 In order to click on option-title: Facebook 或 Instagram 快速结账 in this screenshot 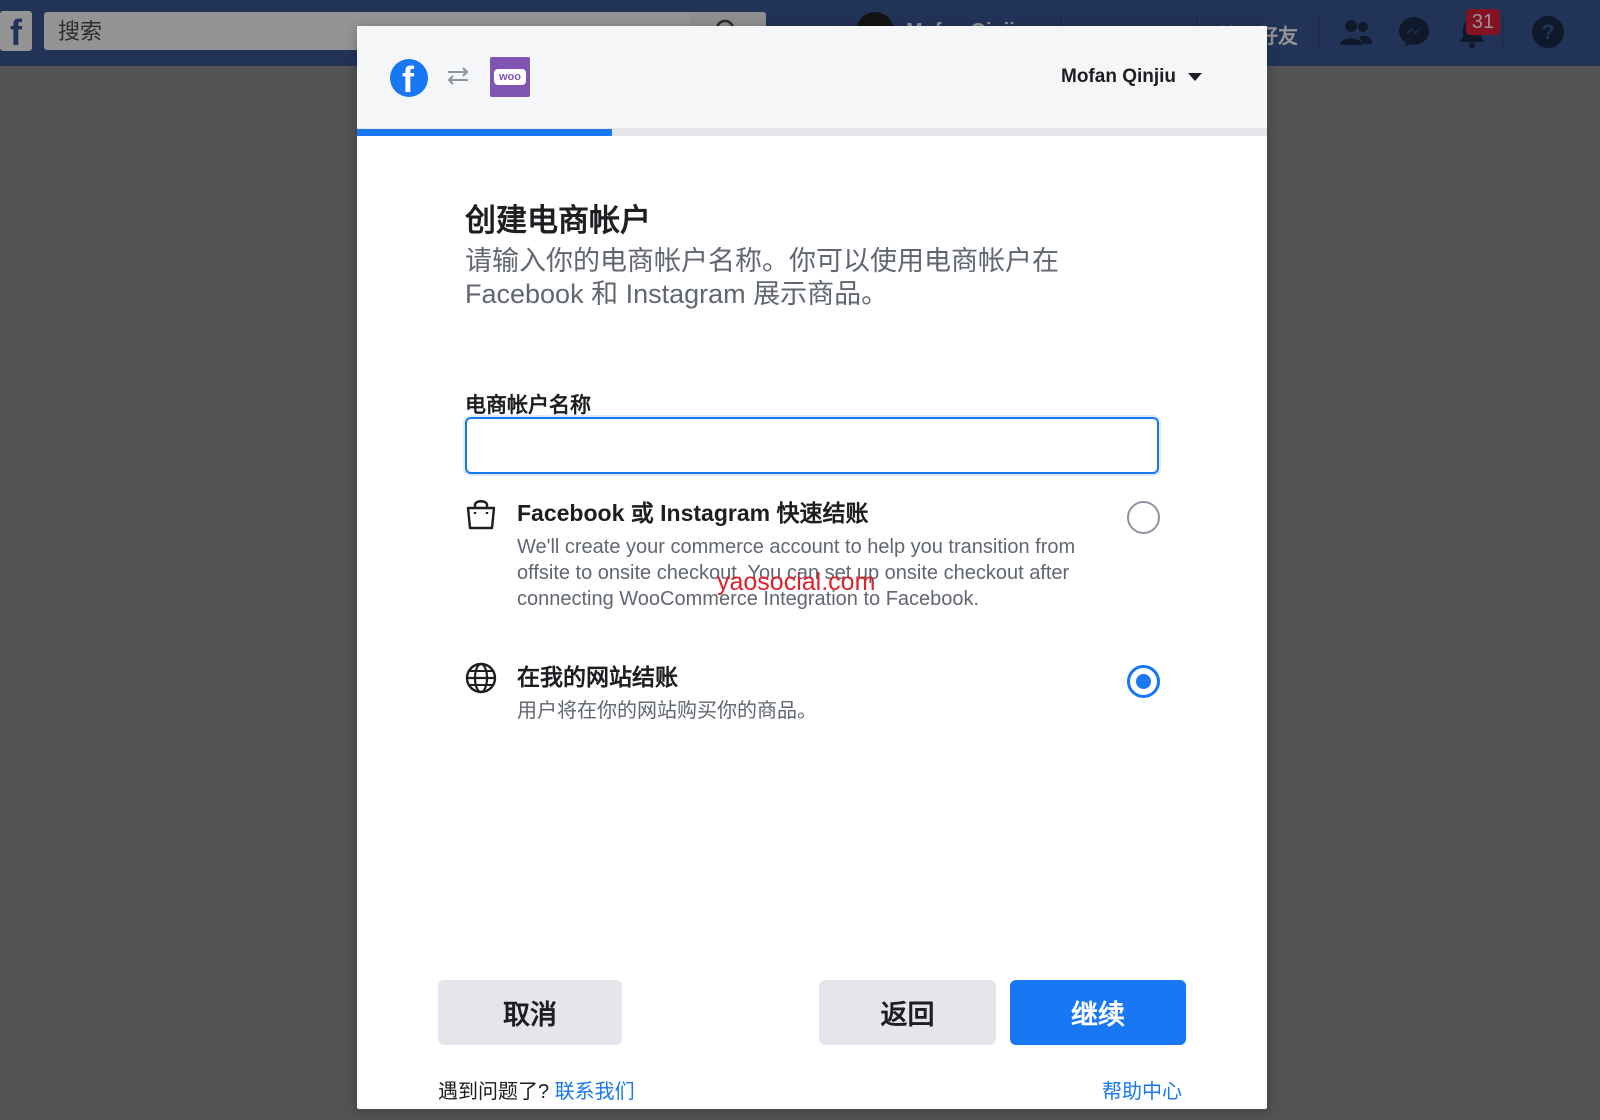, I will do `click(693, 513)`.